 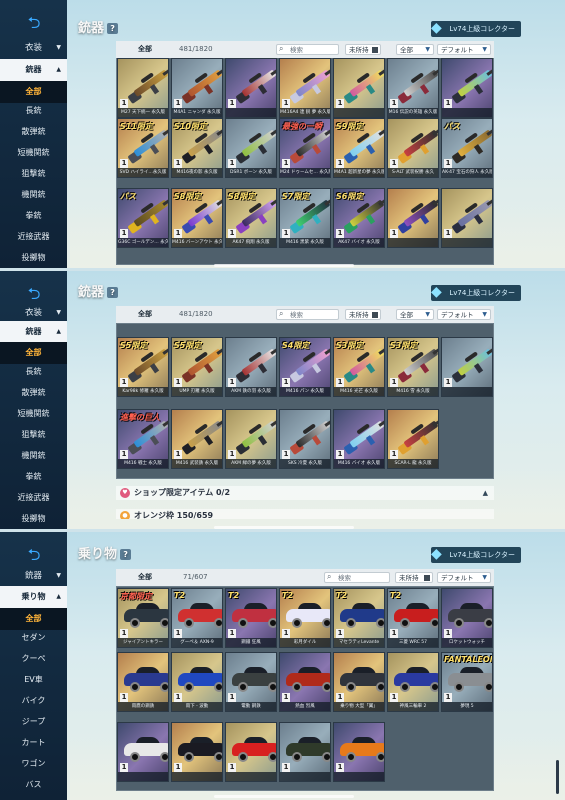 What do you see at coordinates (197, 367) in the screenshot?
I see `item-card: S5限定 1 UMP 刃羅 永久版` at bounding box center [197, 367].